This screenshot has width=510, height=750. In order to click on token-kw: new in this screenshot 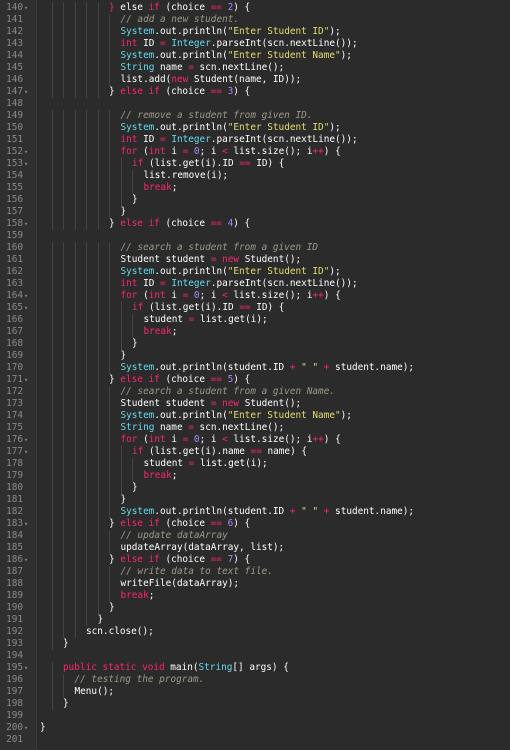, I will do `click(231, 403)`.